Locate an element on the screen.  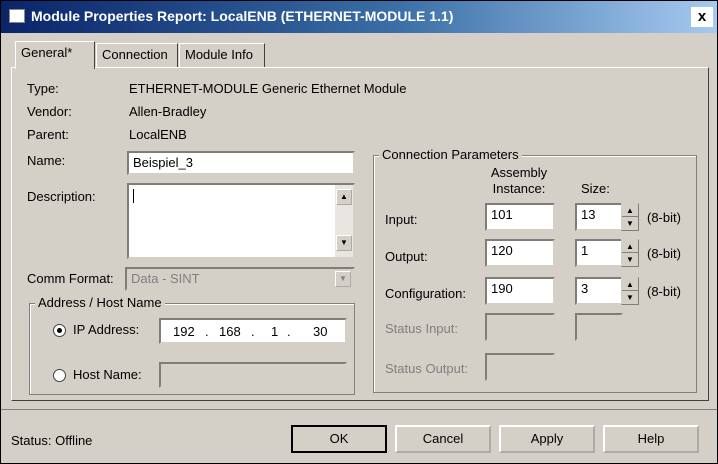
apply-button: Apply is located at coordinates (547, 439).